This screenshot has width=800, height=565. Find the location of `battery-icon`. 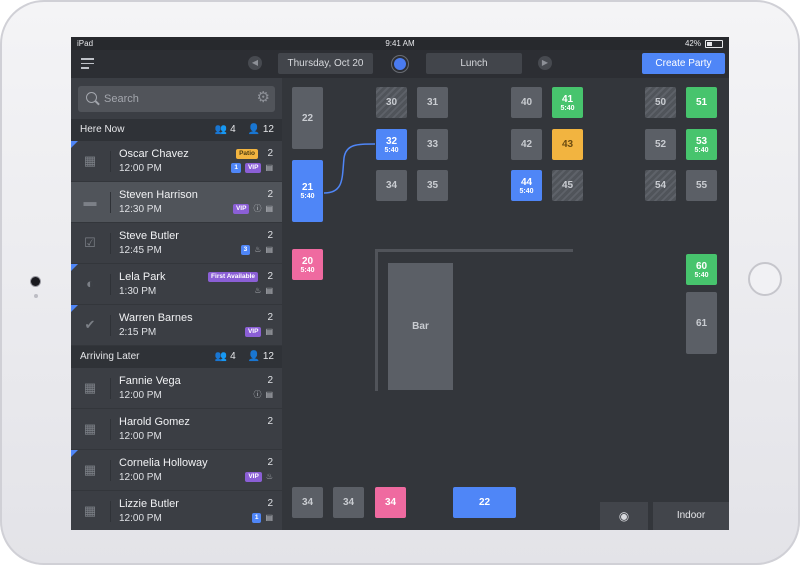

battery-icon is located at coordinates (714, 43).